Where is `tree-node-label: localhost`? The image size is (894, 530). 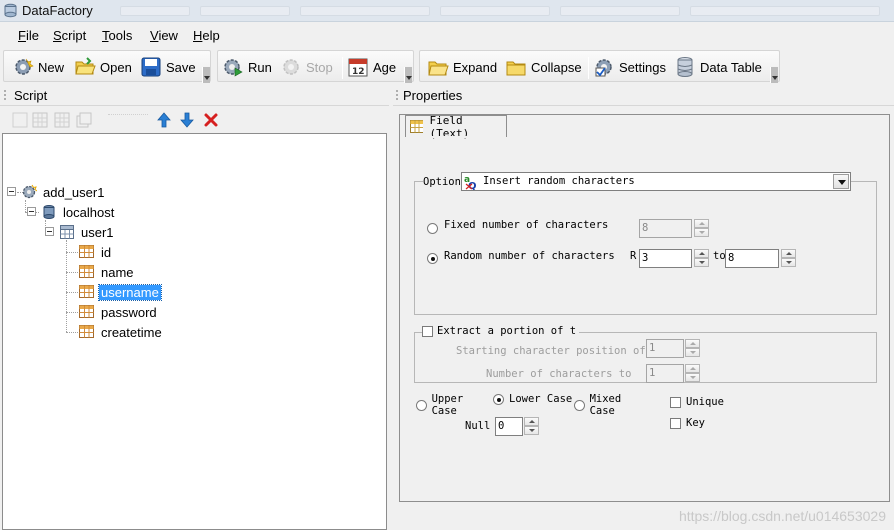
tree-node-label: localhost is located at coordinates (89, 212).